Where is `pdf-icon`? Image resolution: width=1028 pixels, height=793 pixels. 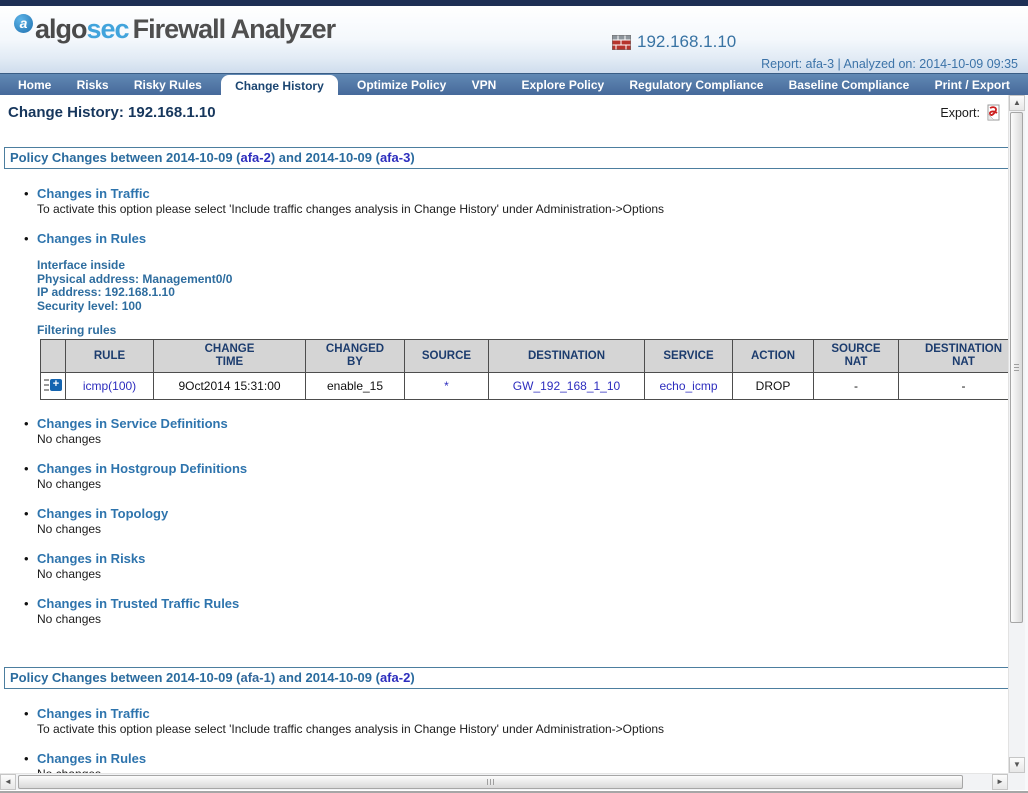
pdf-icon is located at coordinates (993, 112).